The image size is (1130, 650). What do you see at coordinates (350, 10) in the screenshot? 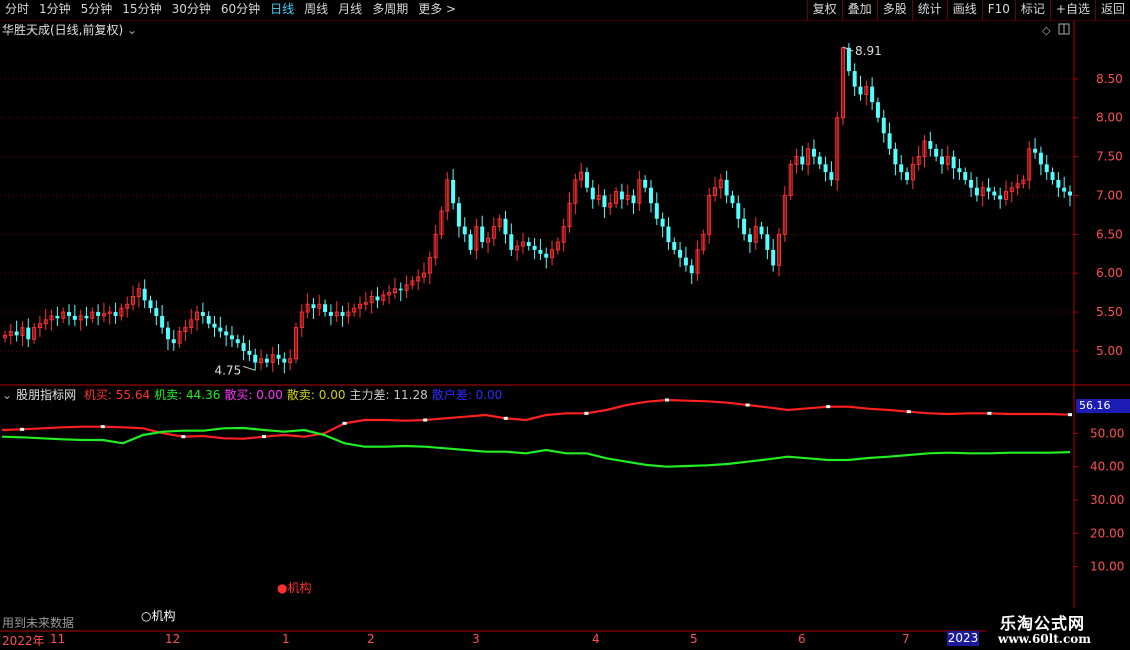
I see `tab-period-8: 月线` at bounding box center [350, 10].